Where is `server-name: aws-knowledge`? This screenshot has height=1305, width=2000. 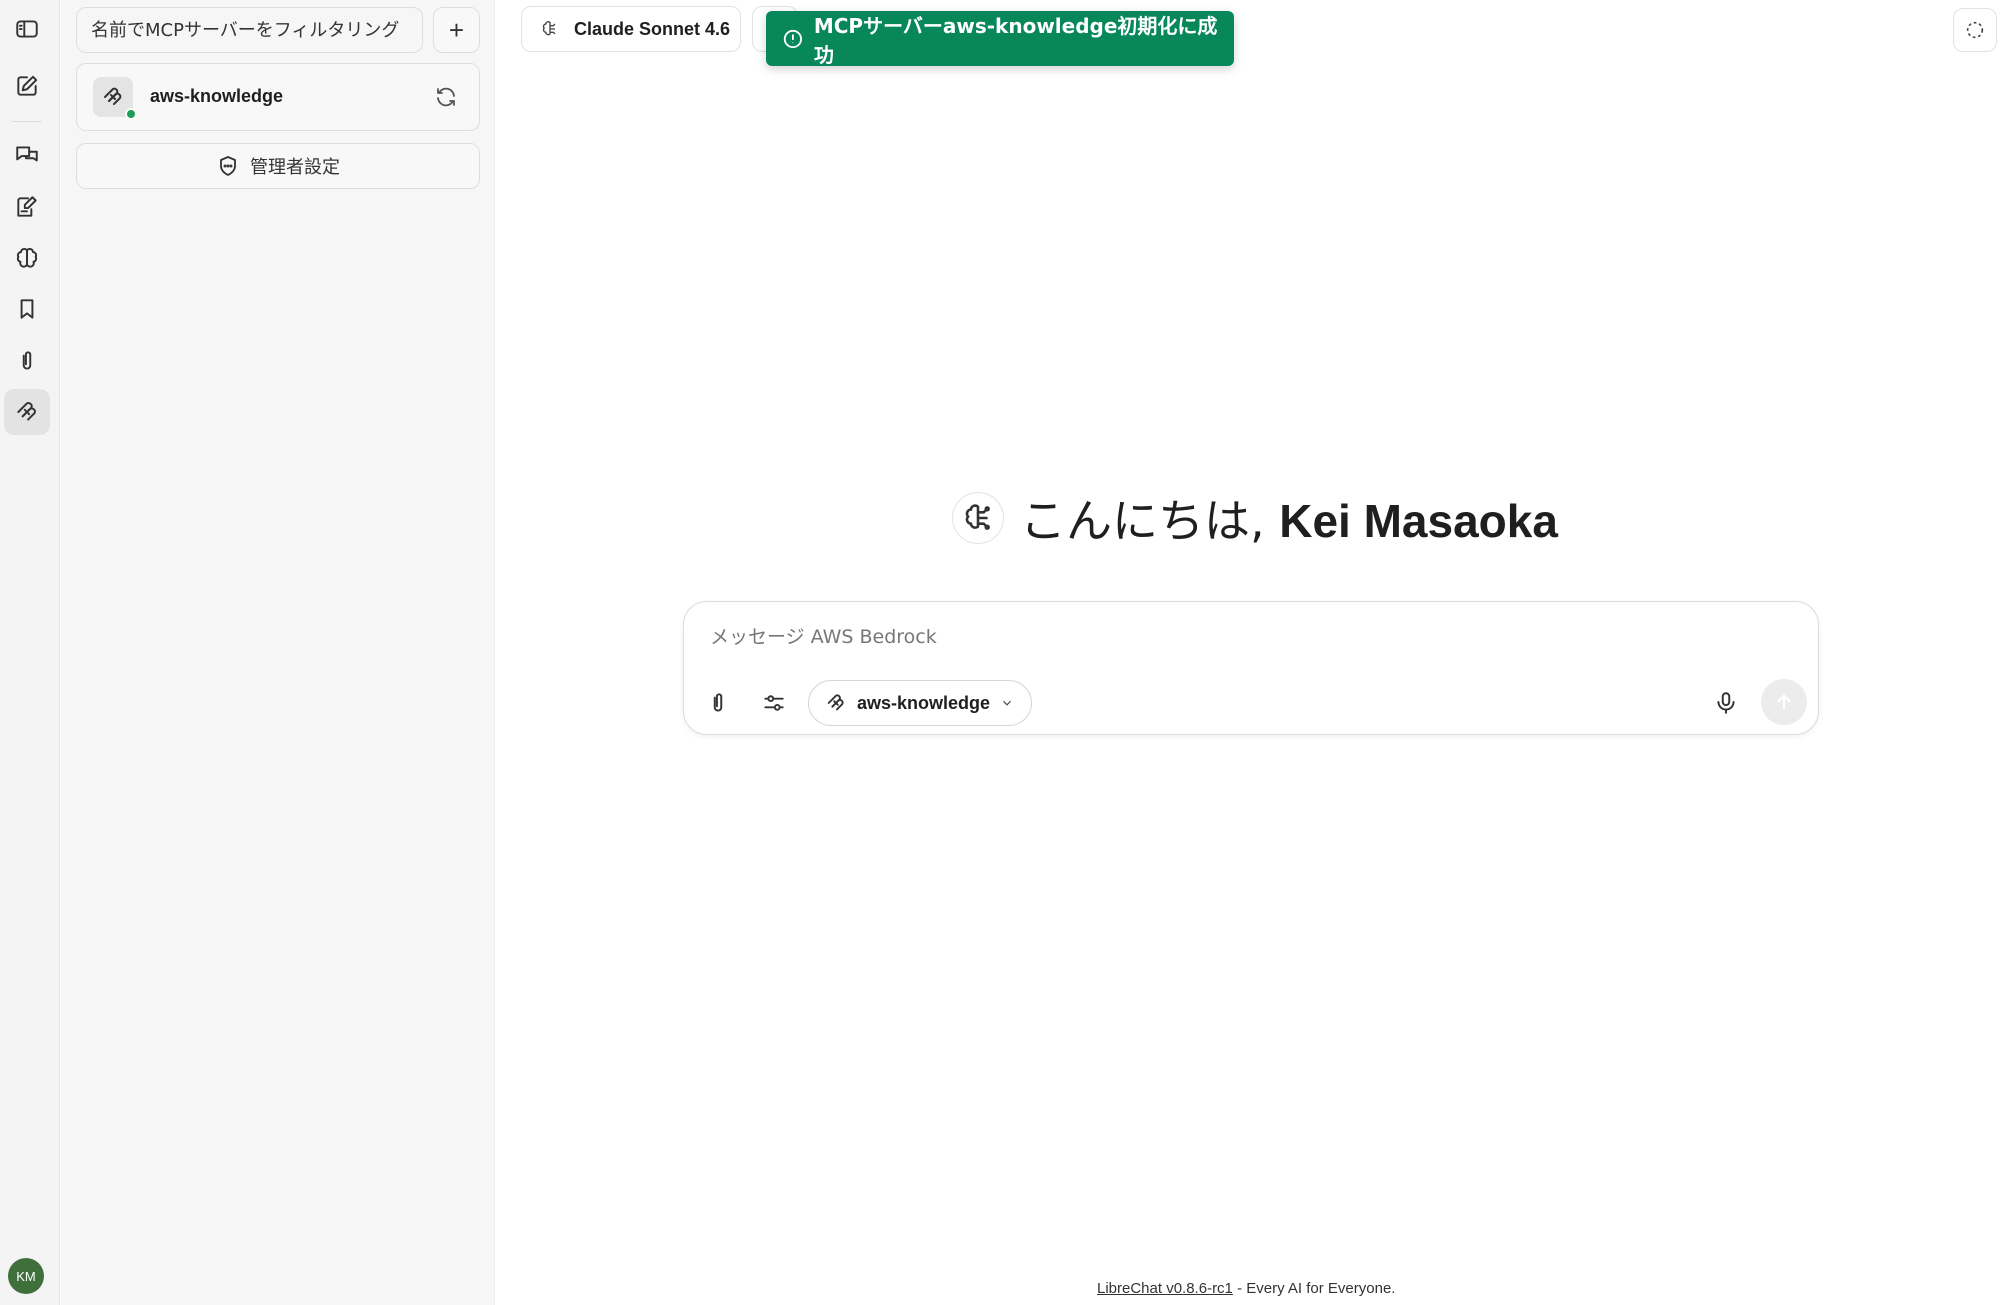
server-name: aws-knowledge is located at coordinates (217, 96).